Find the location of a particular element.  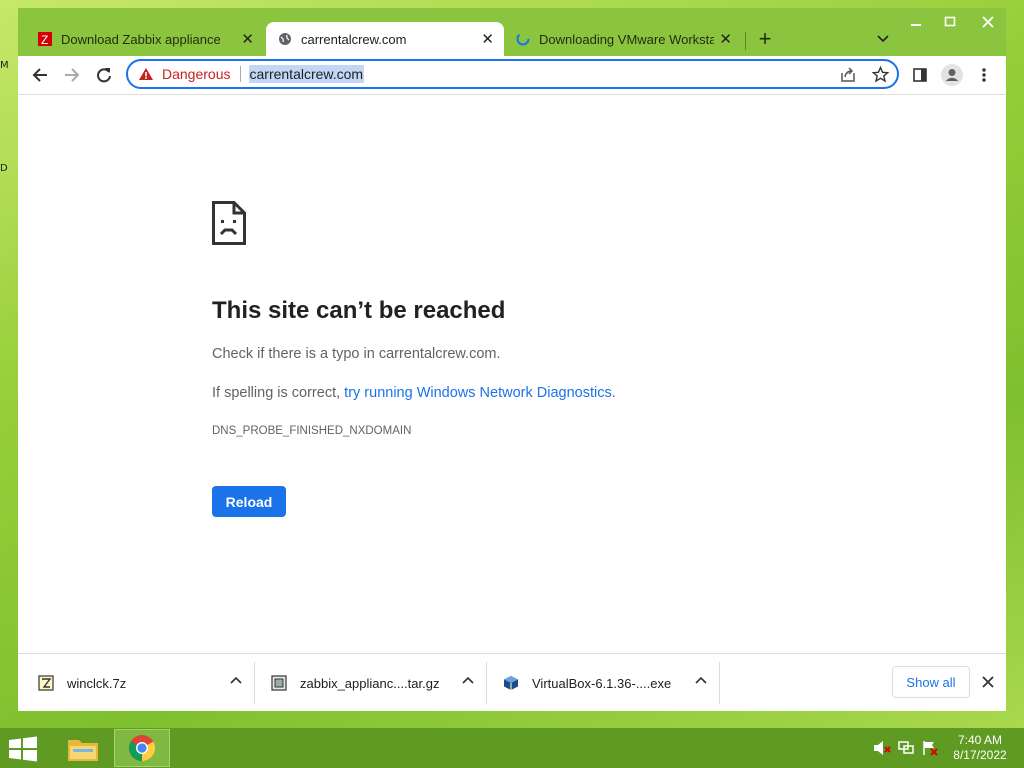

folder-icon is located at coordinates (83, 750).